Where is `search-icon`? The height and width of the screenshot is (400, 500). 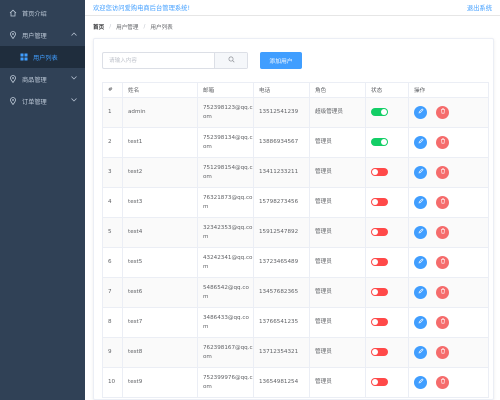
search-icon is located at coordinates (231, 60).